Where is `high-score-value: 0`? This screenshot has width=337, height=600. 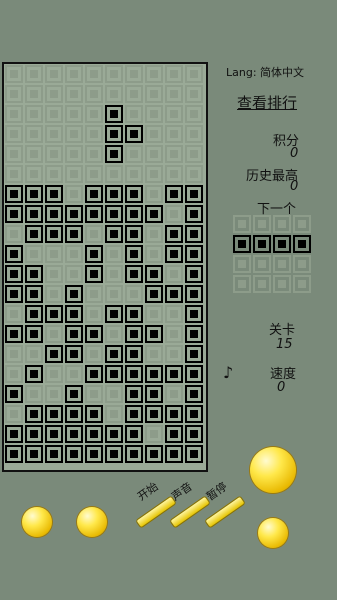 high-score-value: 0 is located at coordinates (294, 186).